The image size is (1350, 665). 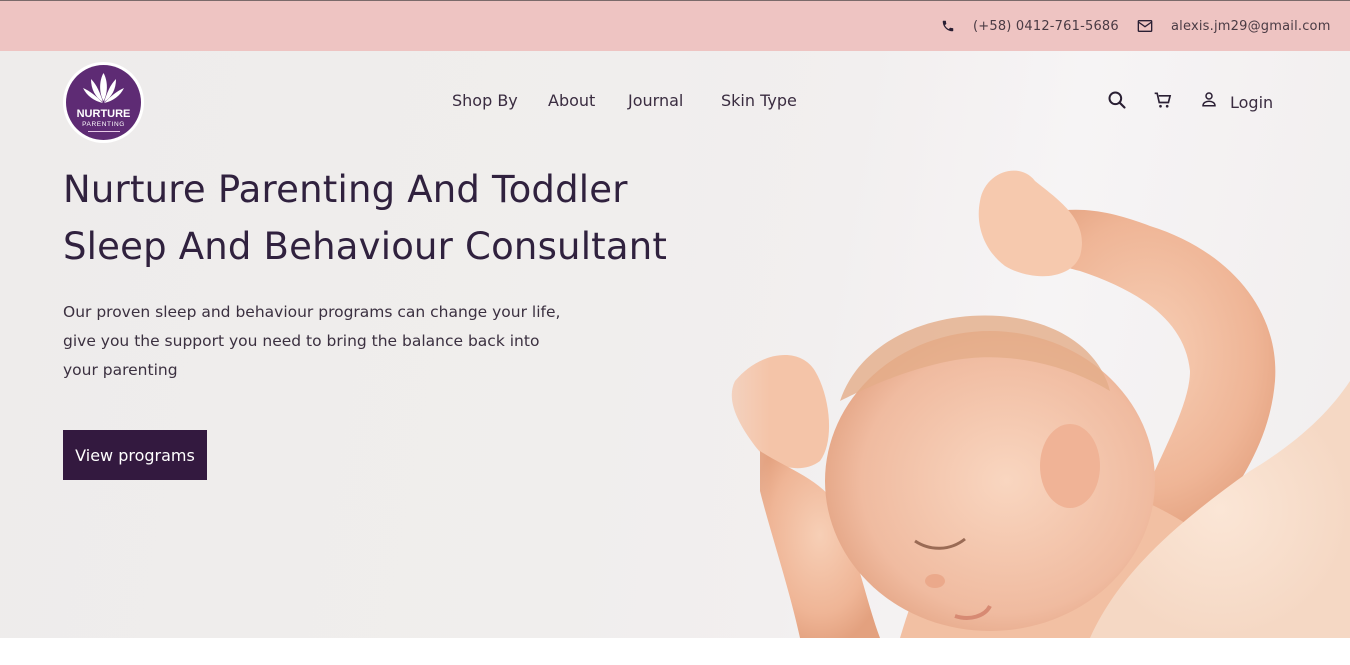 I want to click on email-address: alexis.jm29@gmail.com, so click(x=1251, y=26).